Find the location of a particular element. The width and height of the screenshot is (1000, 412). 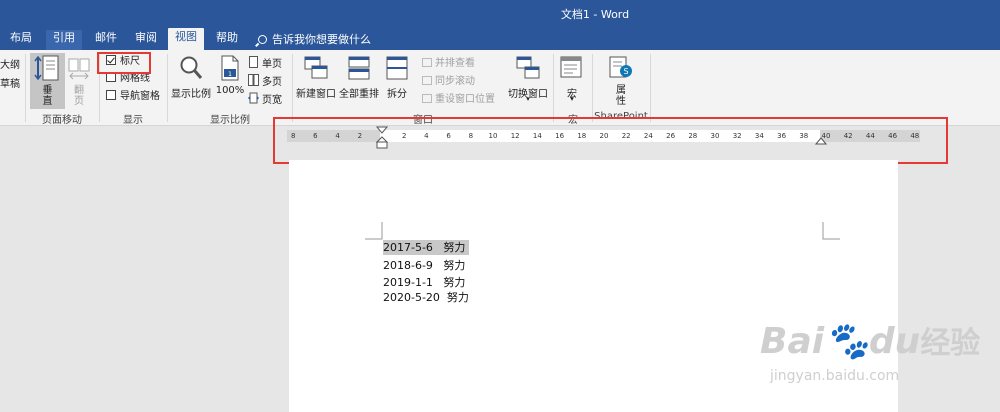

properties-label-2: 性 is located at coordinates (621, 101).